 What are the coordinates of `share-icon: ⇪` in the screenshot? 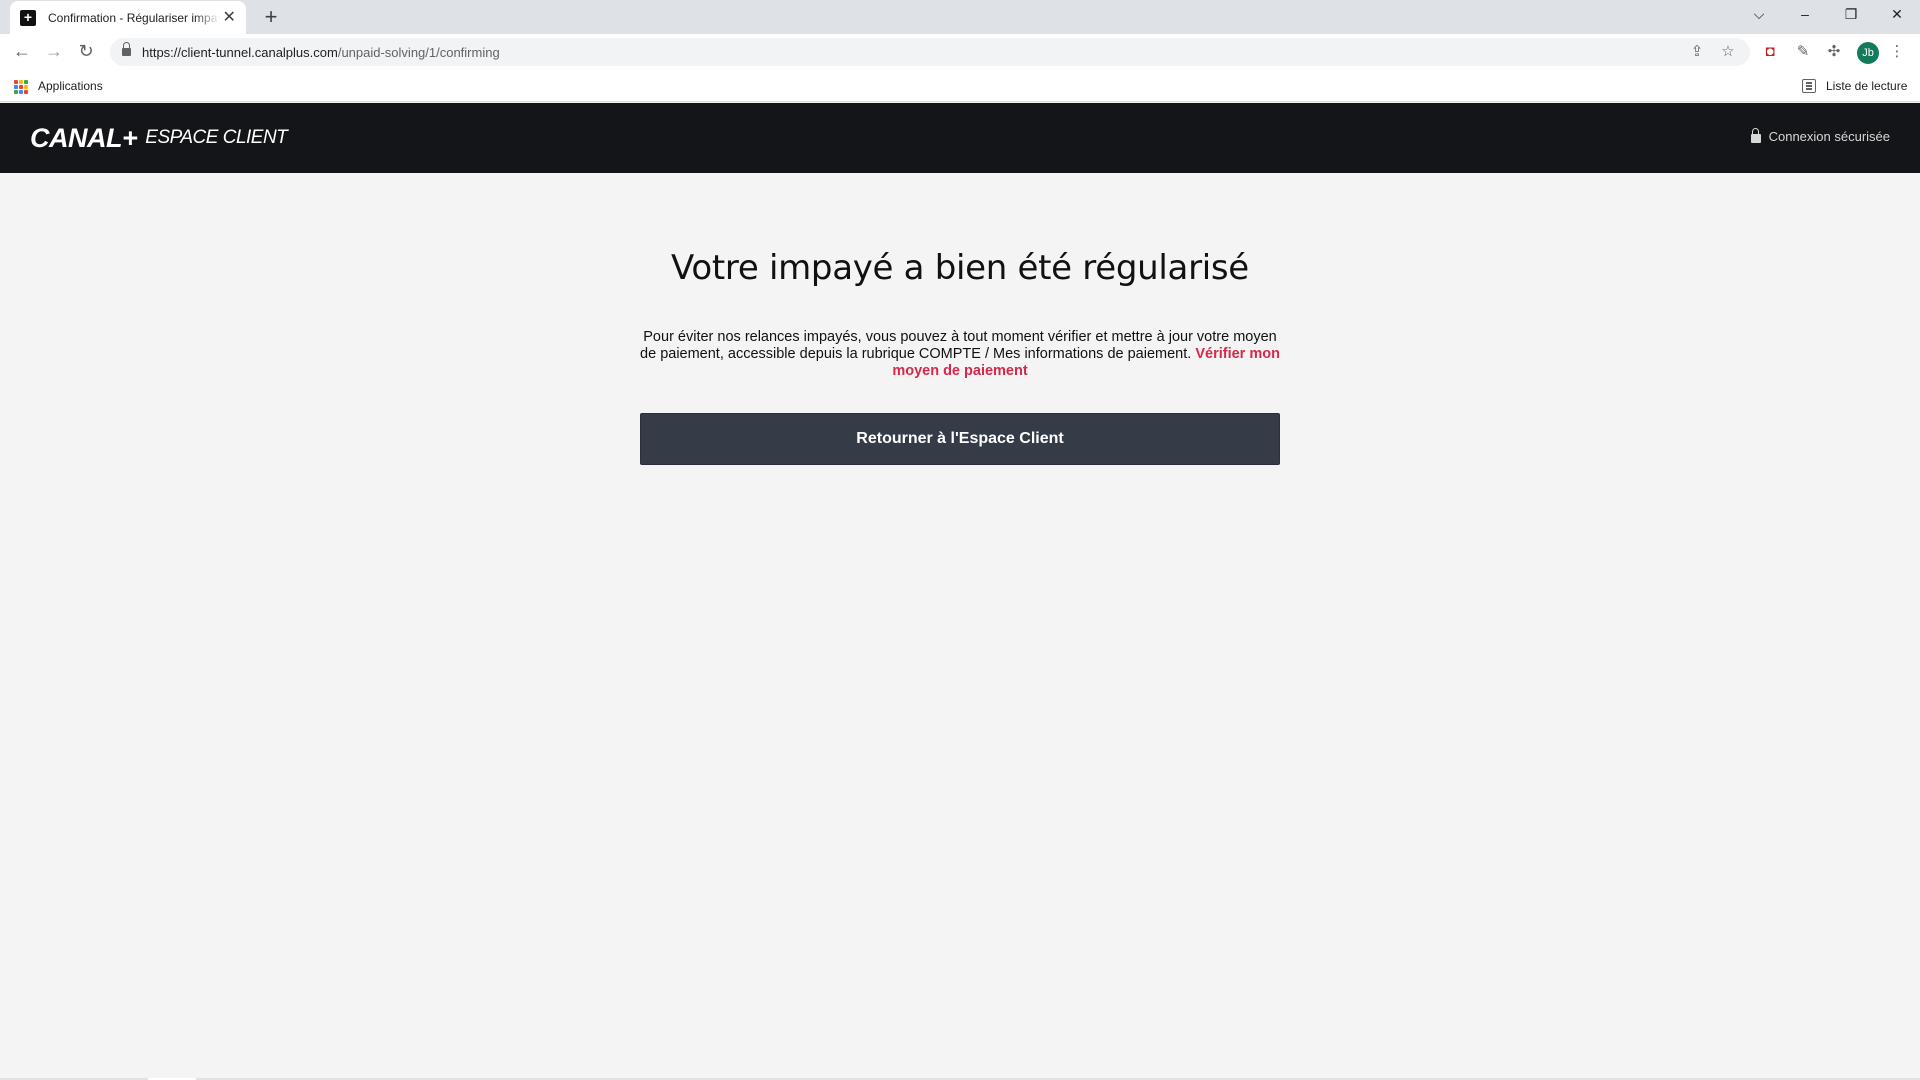 It's located at (1697, 52).